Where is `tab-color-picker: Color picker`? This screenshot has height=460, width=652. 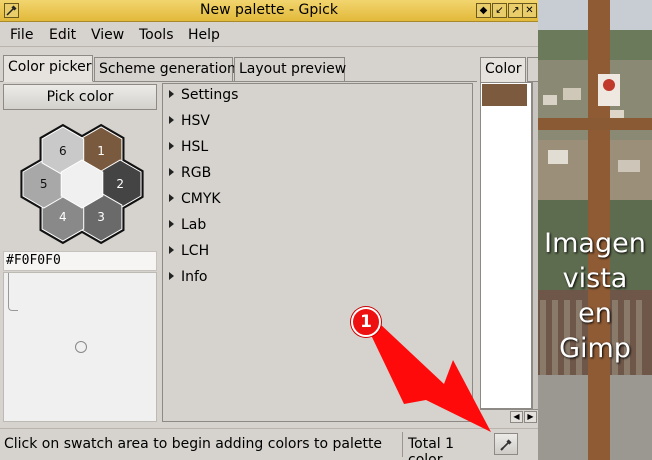 tab-color-picker: Color picker is located at coordinates (48, 68).